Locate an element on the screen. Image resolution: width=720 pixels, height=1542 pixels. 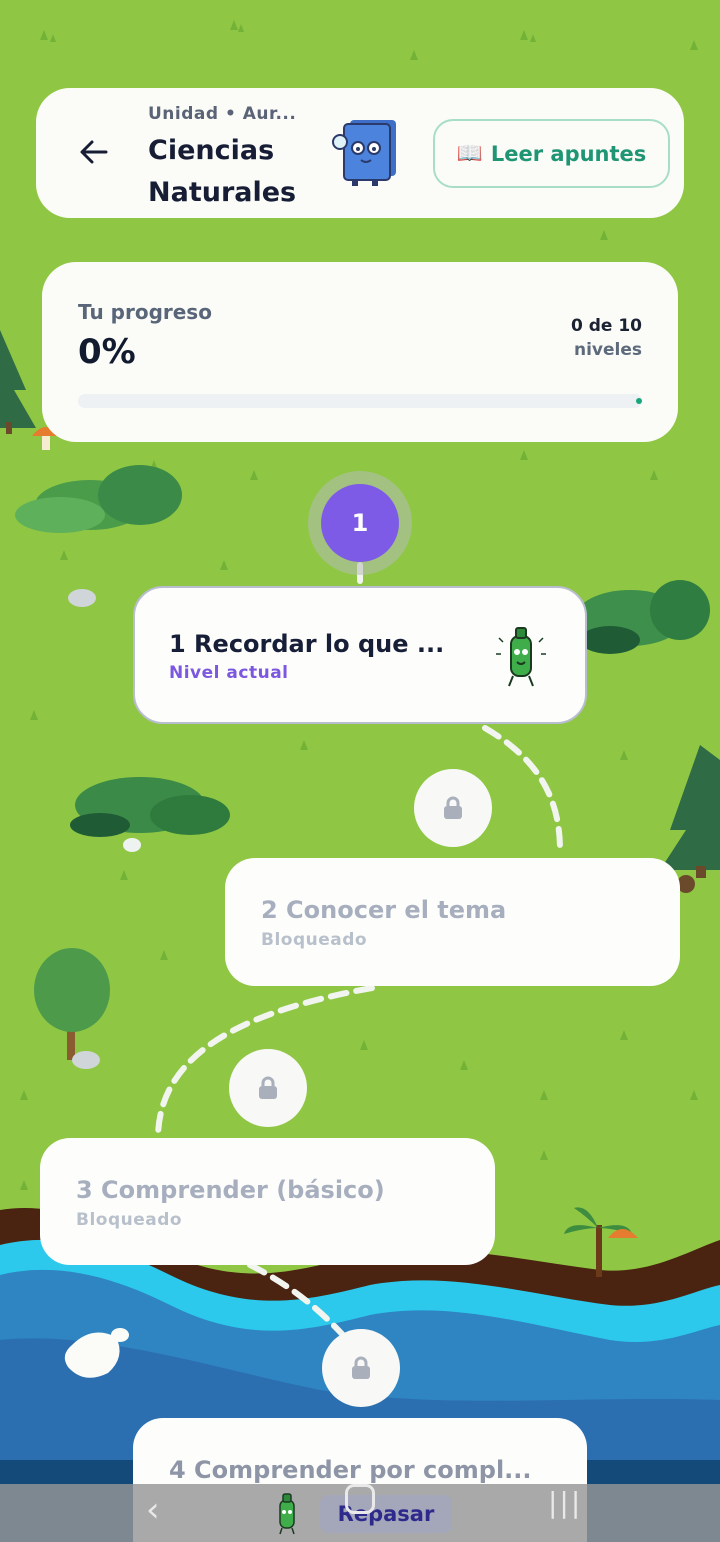
level-1-card: 1 Recordar lo que ... Nivel actual is located at coordinates (360, 655).